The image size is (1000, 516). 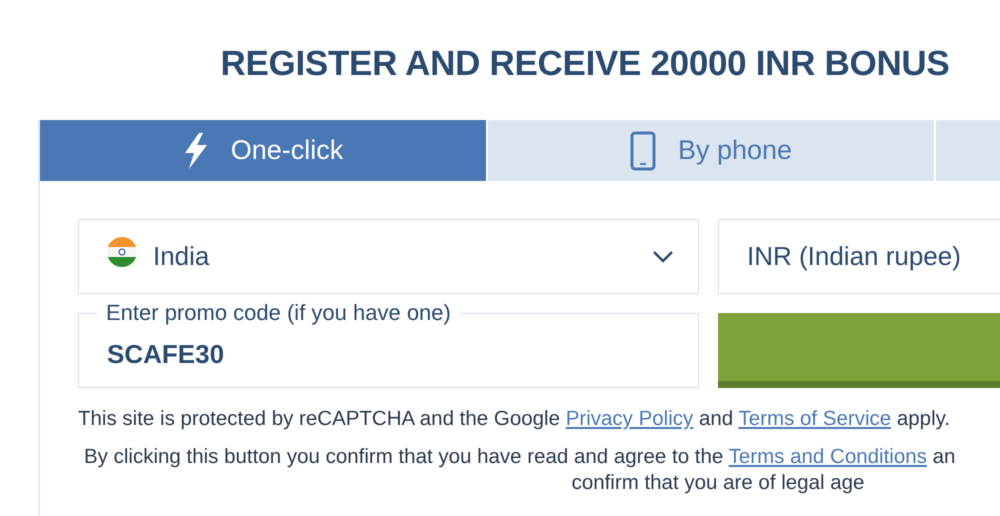 I want to click on terms-and-conditions-link: Terms and Conditions, so click(x=827, y=456).